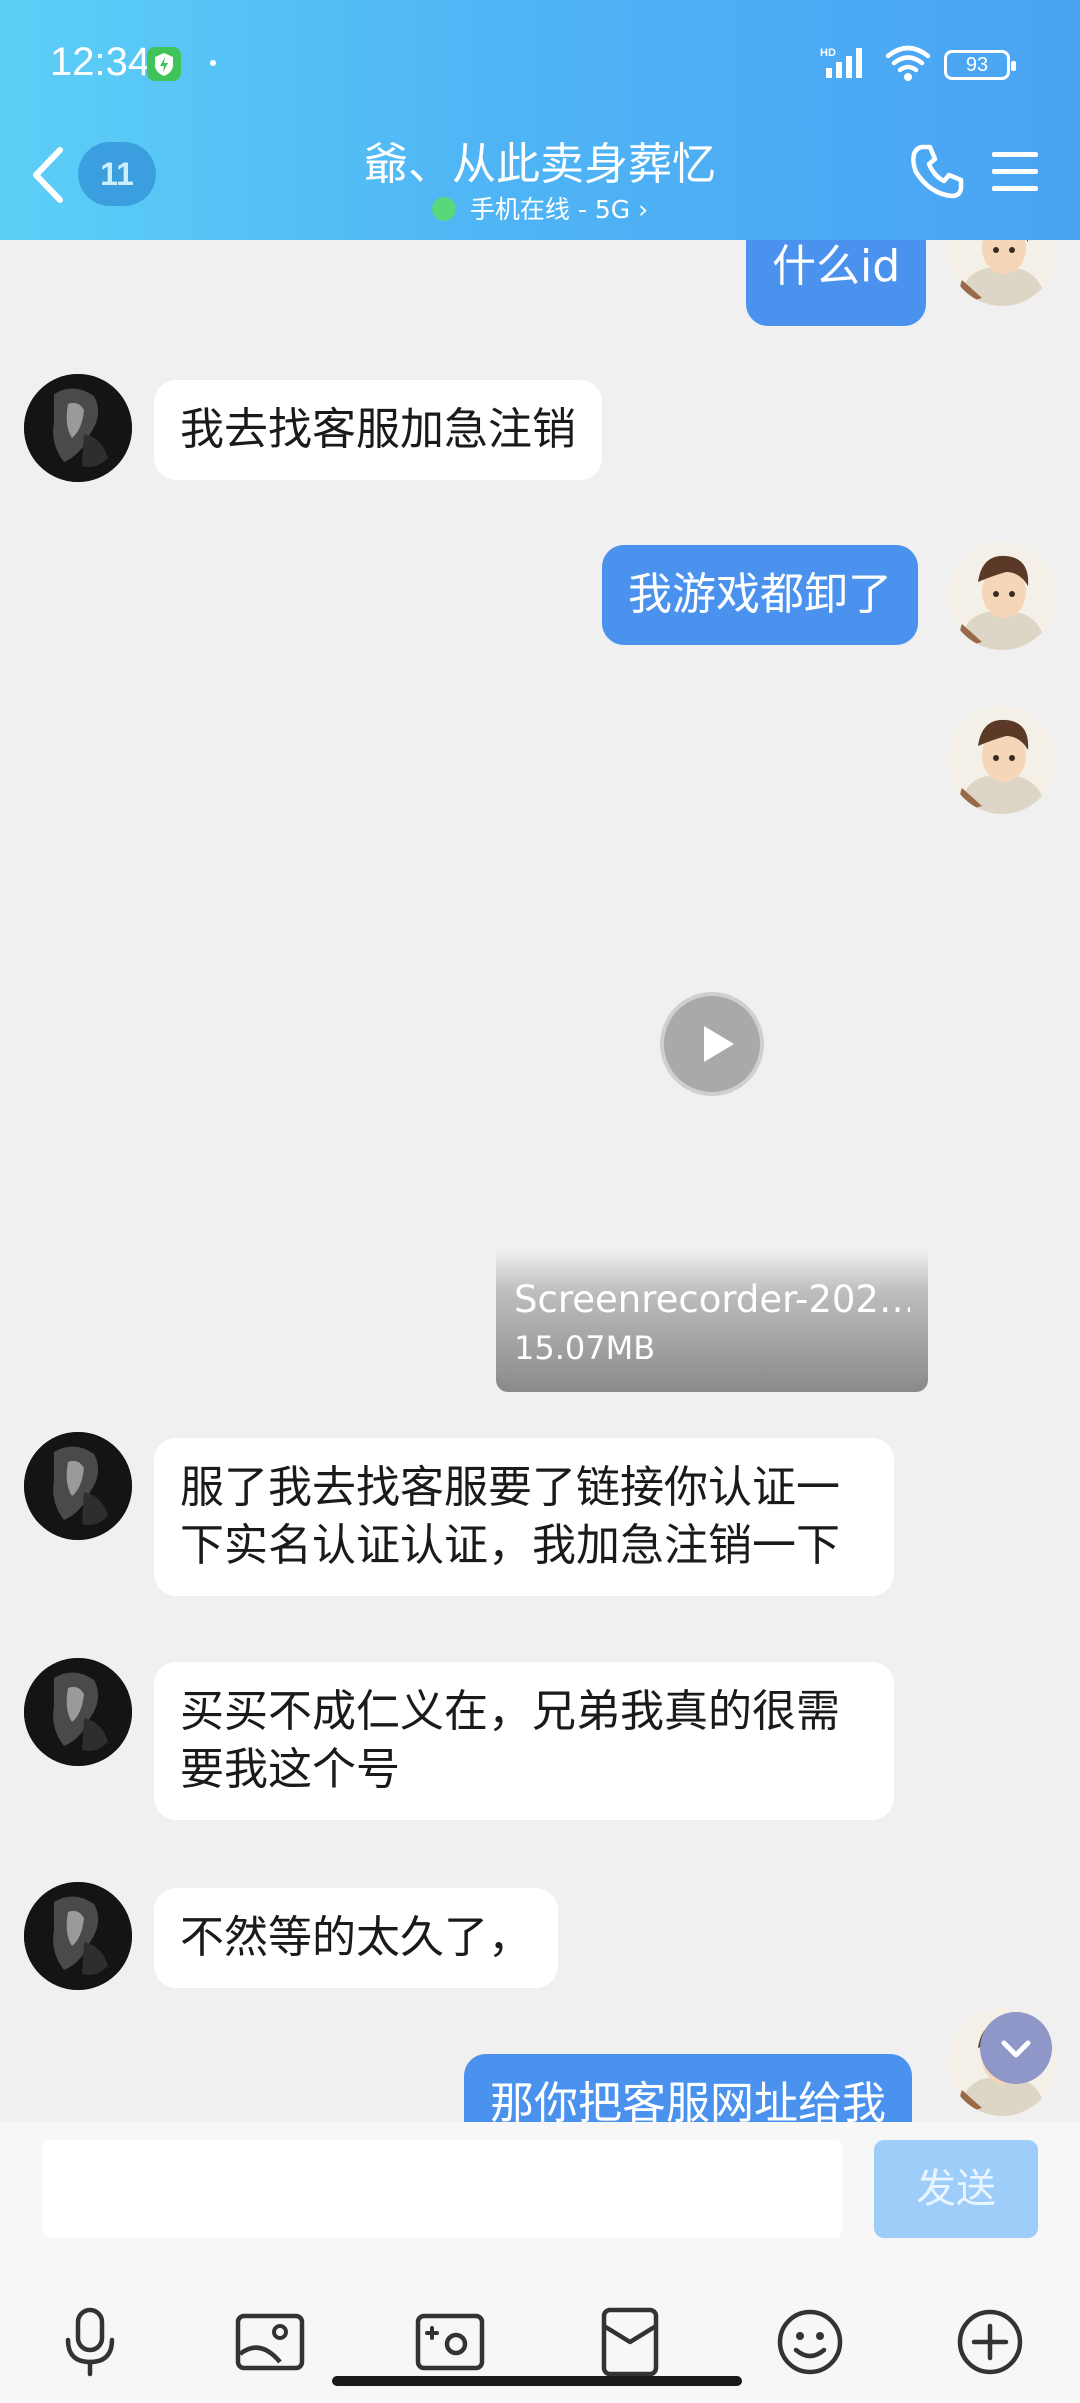  I want to click on message-bubble: 不然等的太久了，, so click(356, 1938).